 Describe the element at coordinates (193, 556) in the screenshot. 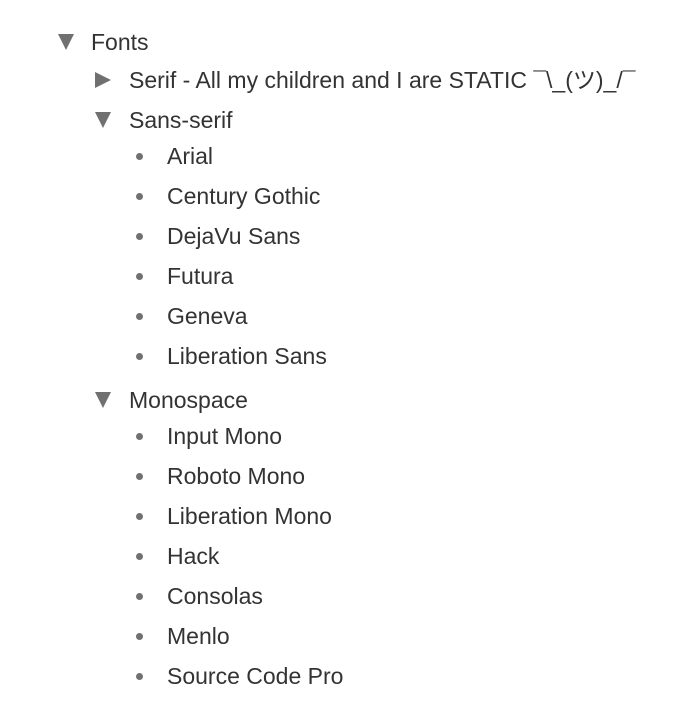

I see `tree-leaf-label: Hack` at that location.